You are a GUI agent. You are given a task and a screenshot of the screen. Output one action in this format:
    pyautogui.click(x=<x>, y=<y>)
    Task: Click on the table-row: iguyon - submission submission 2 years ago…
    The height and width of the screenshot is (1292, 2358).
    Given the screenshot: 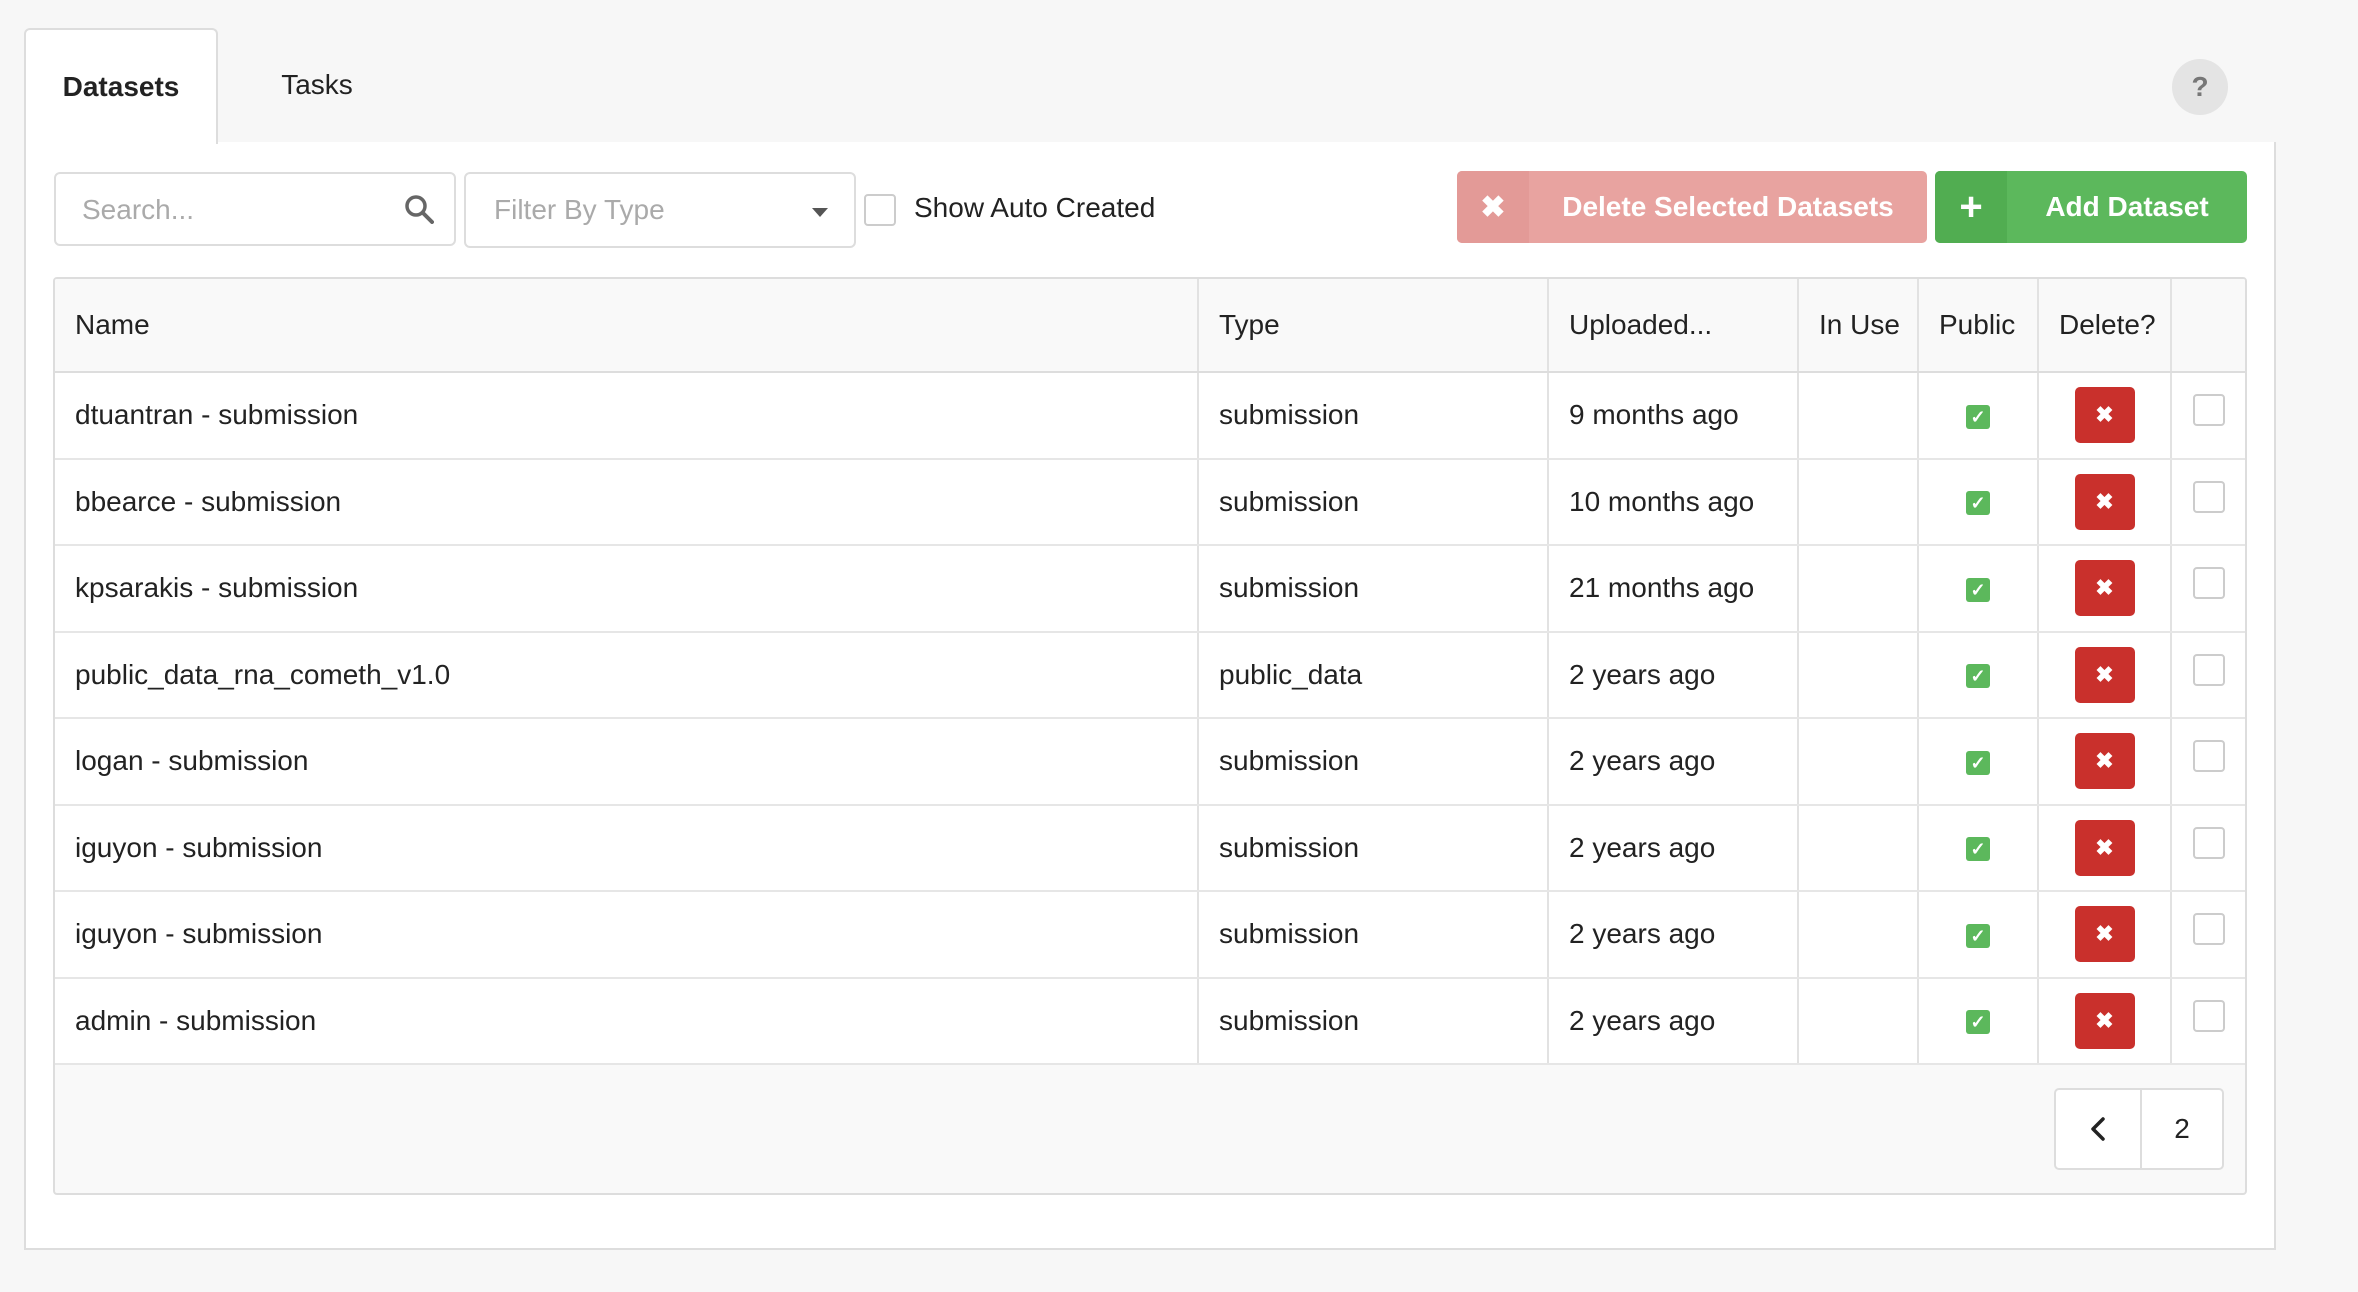 What is the action you would take?
    pyautogui.click(x=1150, y=848)
    